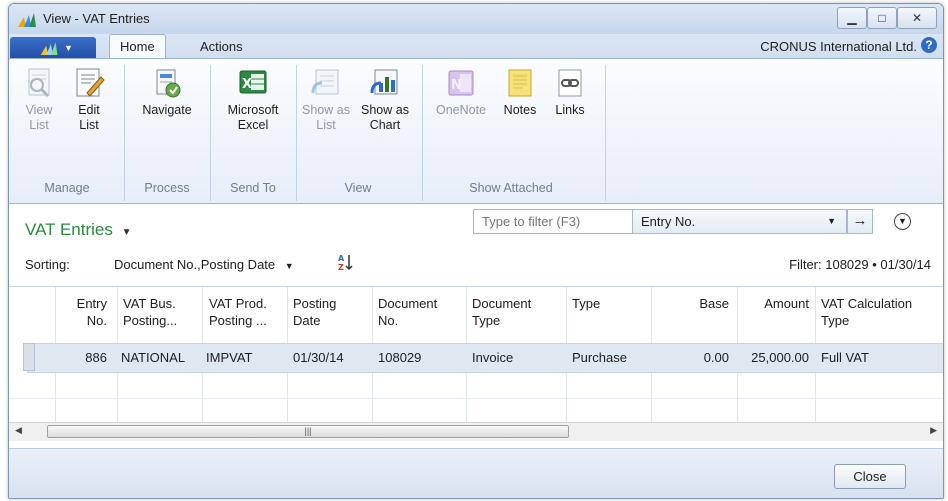  What do you see at coordinates (314, 312) in the screenshot?
I see `column-header-posting-date: Posting Date` at bounding box center [314, 312].